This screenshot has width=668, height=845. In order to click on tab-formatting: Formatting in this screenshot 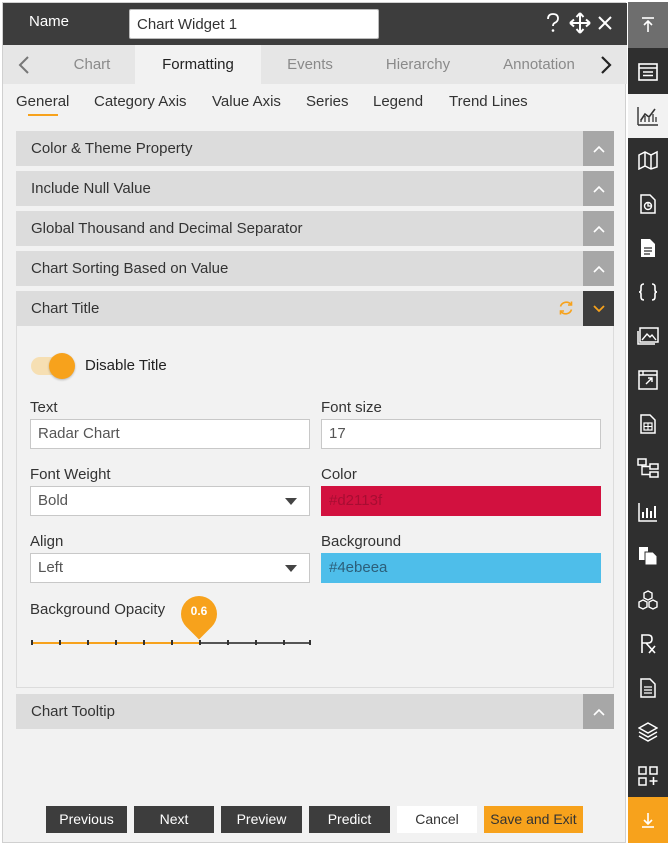, I will do `click(198, 64)`.